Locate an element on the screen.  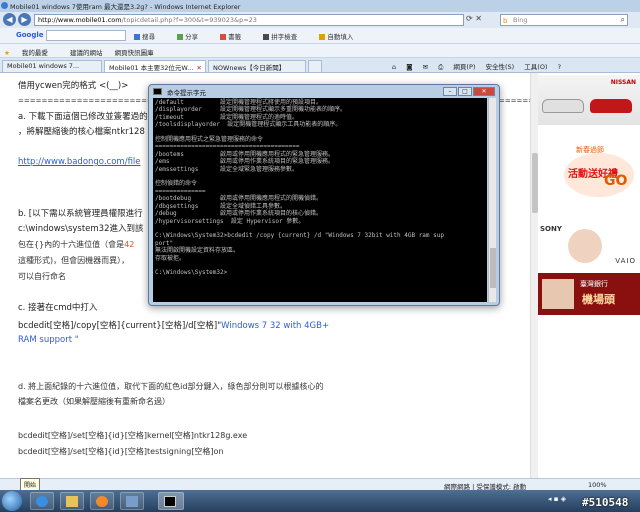
ad-go: GO is located at coordinates (616, 181).